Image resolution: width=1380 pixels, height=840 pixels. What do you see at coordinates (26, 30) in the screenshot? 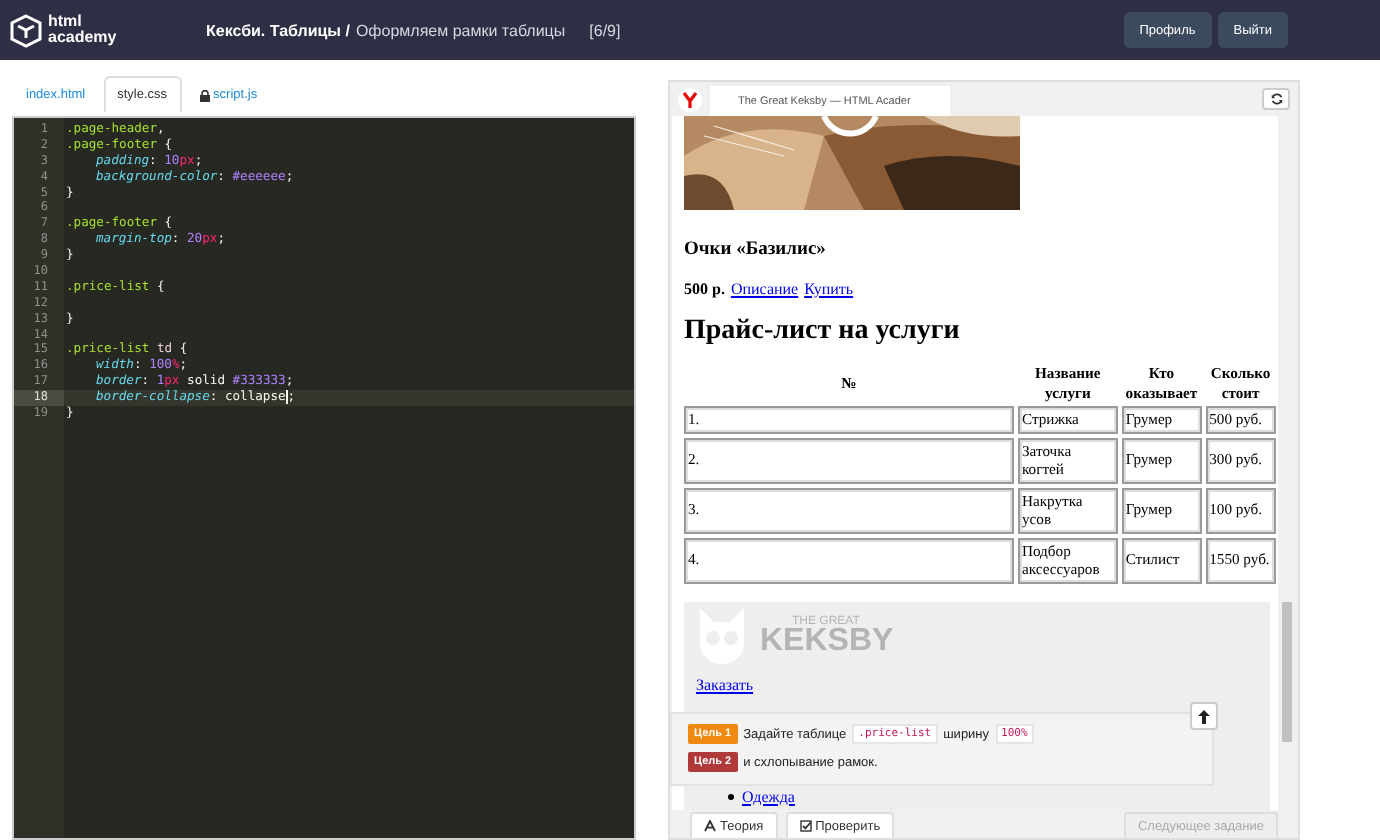
I see `logo-icon` at bounding box center [26, 30].